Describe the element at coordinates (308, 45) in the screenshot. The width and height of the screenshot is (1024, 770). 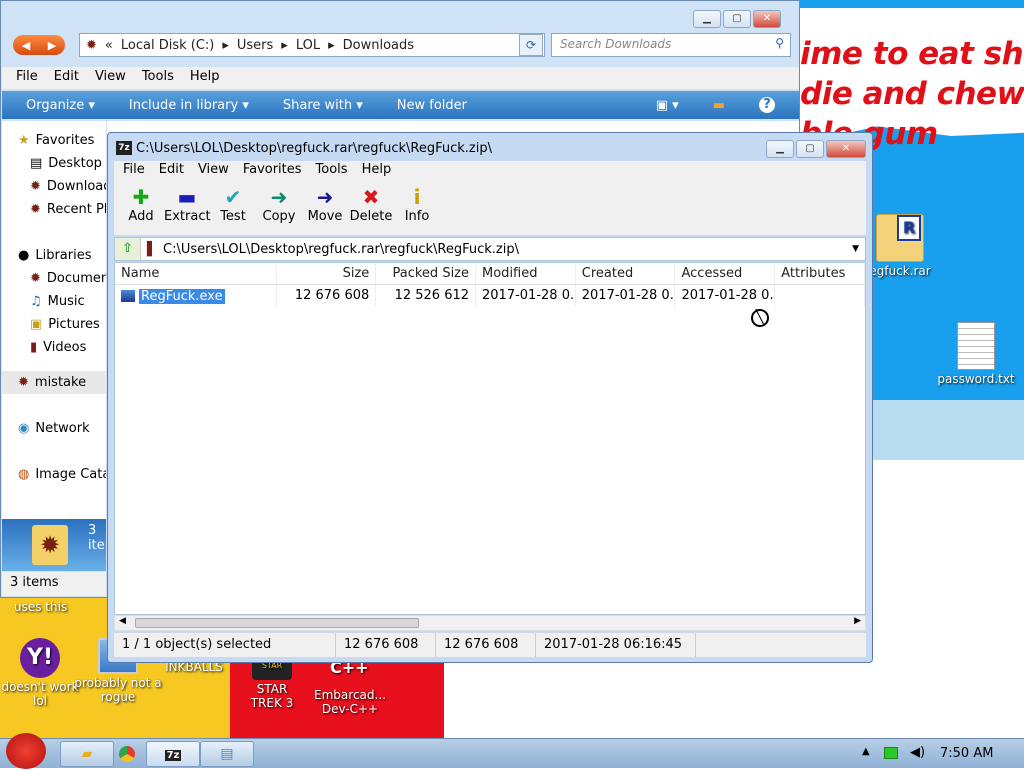
I see `breadcrumb-item: LOL` at that location.